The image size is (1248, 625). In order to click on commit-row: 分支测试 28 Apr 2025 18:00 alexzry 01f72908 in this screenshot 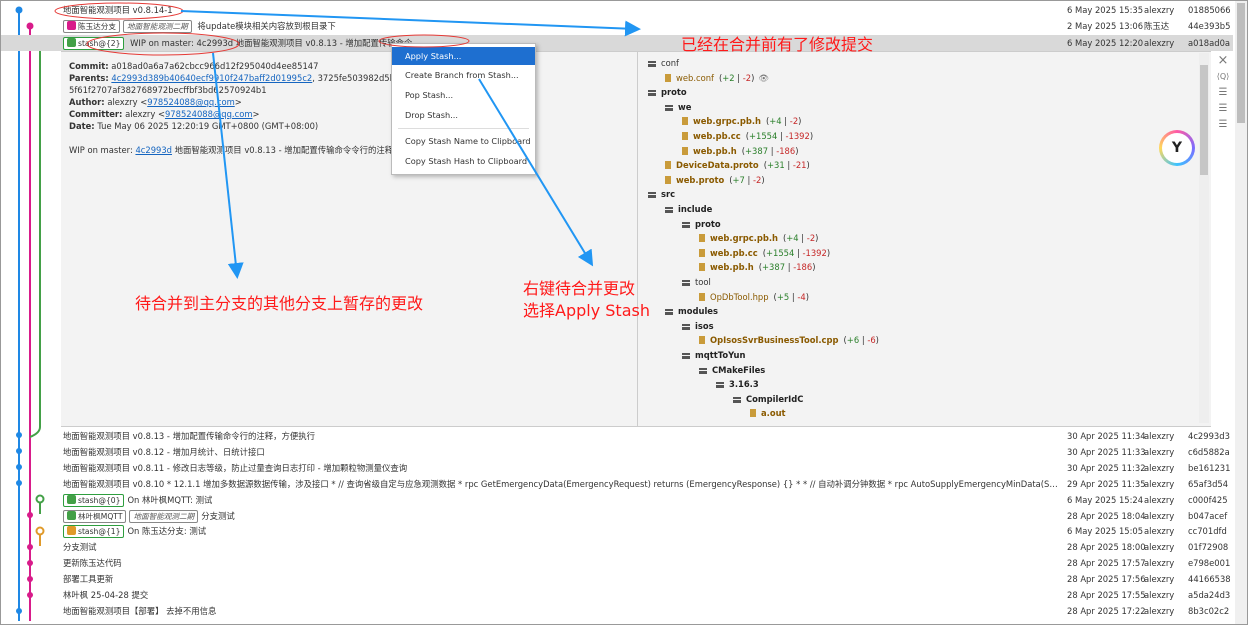, I will do `click(617, 547)`.